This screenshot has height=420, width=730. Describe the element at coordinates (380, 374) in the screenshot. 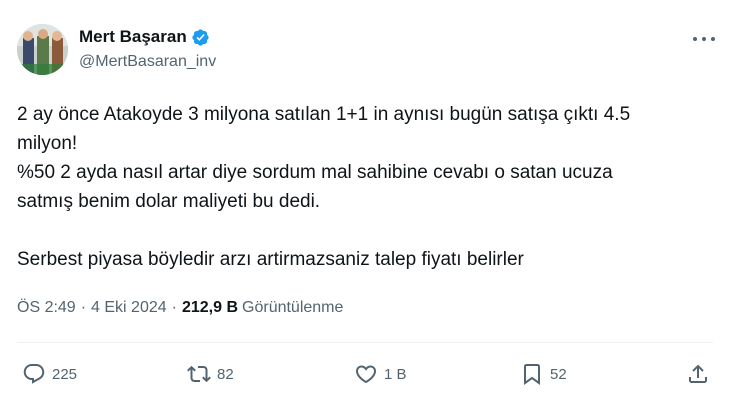

I see `like-button: 1 B` at that location.